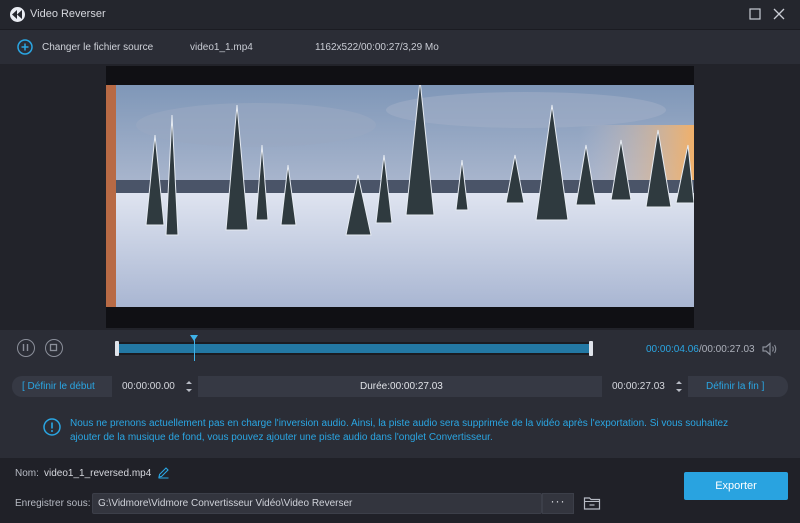 The height and width of the screenshot is (523, 800). I want to click on app-logo-icon, so click(17, 14).